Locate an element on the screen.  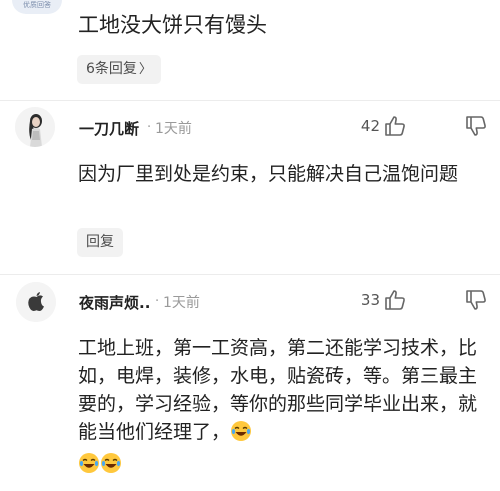
top-avatar-badge-text: 优质回答 is located at coordinates (37, 5).